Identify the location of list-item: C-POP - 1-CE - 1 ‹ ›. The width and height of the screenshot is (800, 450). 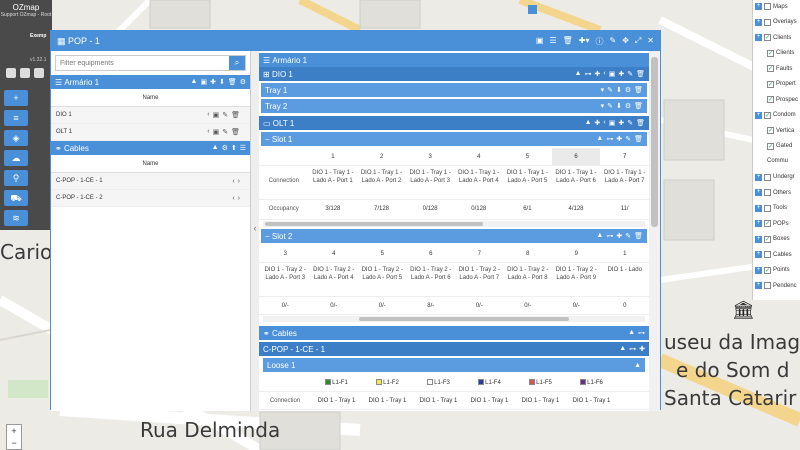
(150, 181).